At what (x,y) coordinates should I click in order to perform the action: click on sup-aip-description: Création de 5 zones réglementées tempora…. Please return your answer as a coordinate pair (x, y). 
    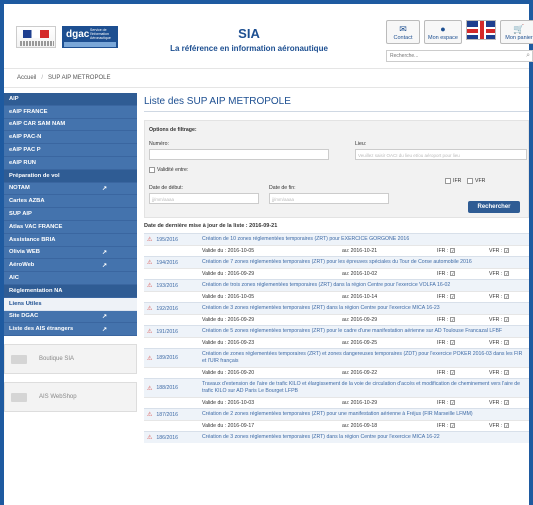
    Looking at the image, I should click on (365, 331).